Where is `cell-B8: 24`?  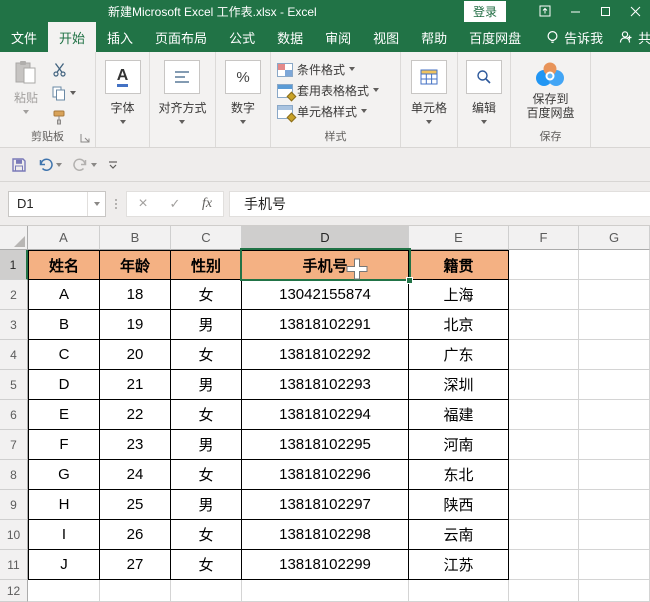
cell-B8: 24 is located at coordinates (135, 475).